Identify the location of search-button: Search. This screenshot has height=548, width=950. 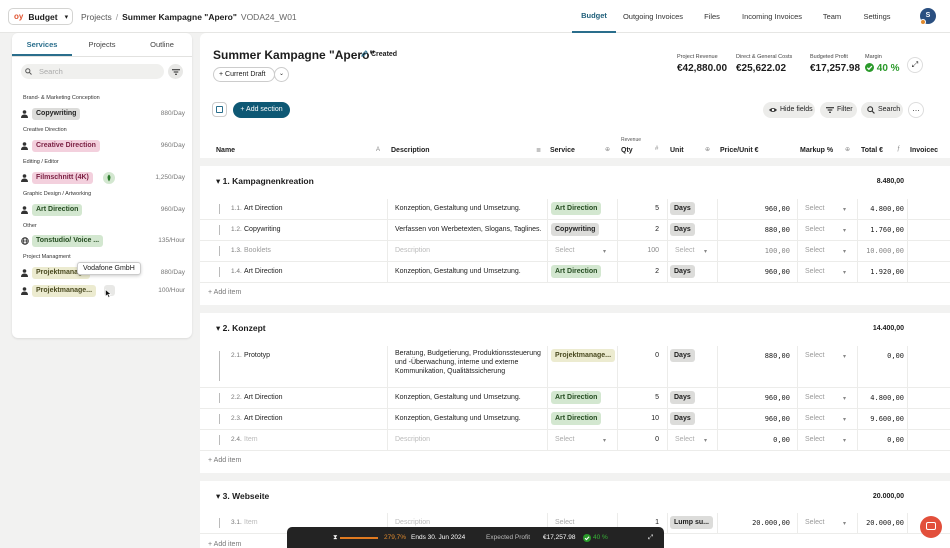
(882, 110).